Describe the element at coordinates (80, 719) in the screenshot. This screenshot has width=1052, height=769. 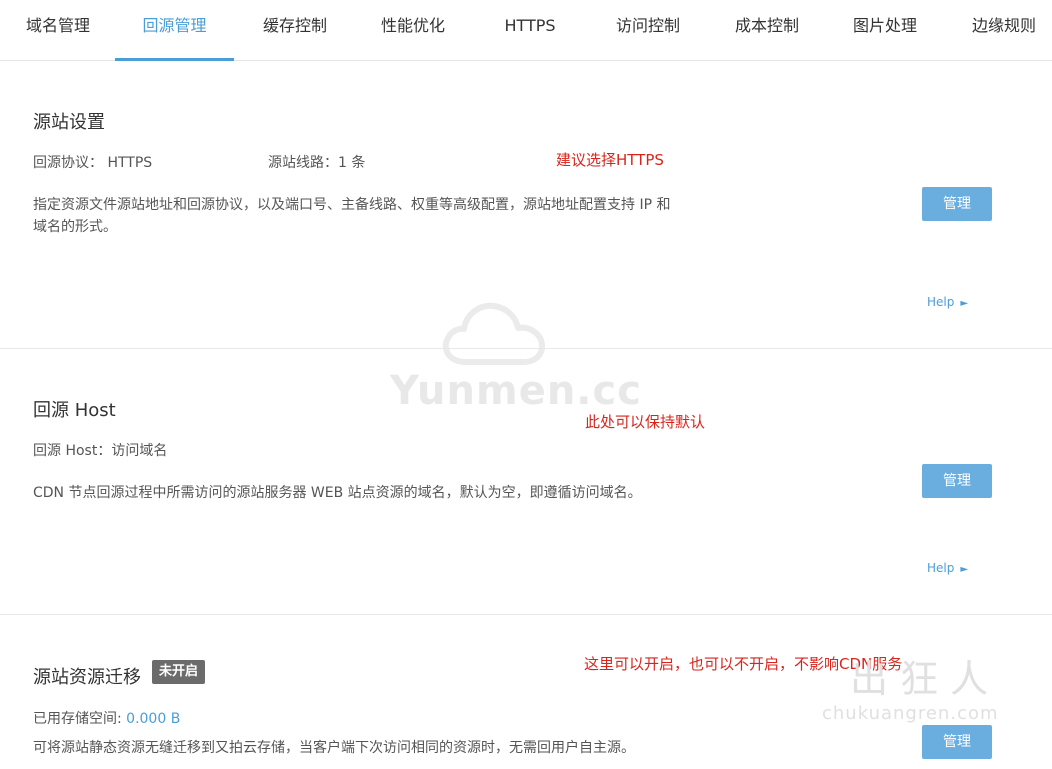
I see `storage-label: 已用存储空间:` at that location.